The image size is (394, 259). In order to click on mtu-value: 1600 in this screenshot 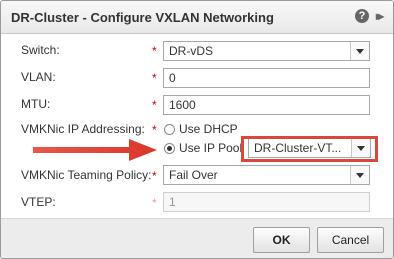, I will do `click(182, 105)`.